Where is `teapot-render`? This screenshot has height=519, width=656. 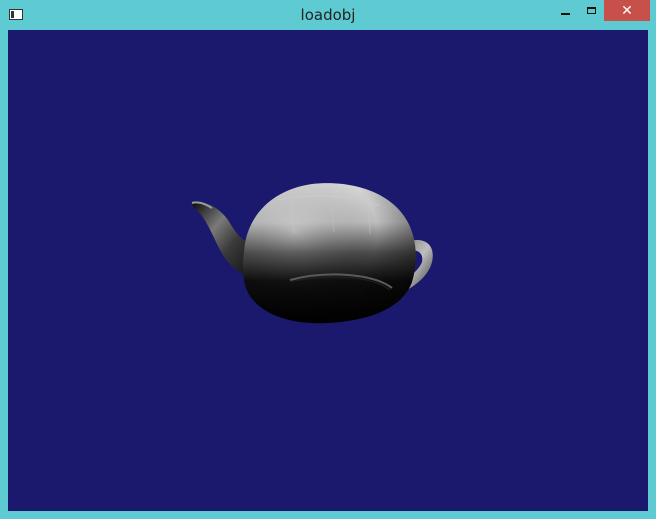 teapot-render is located at coordinates (312, 253).